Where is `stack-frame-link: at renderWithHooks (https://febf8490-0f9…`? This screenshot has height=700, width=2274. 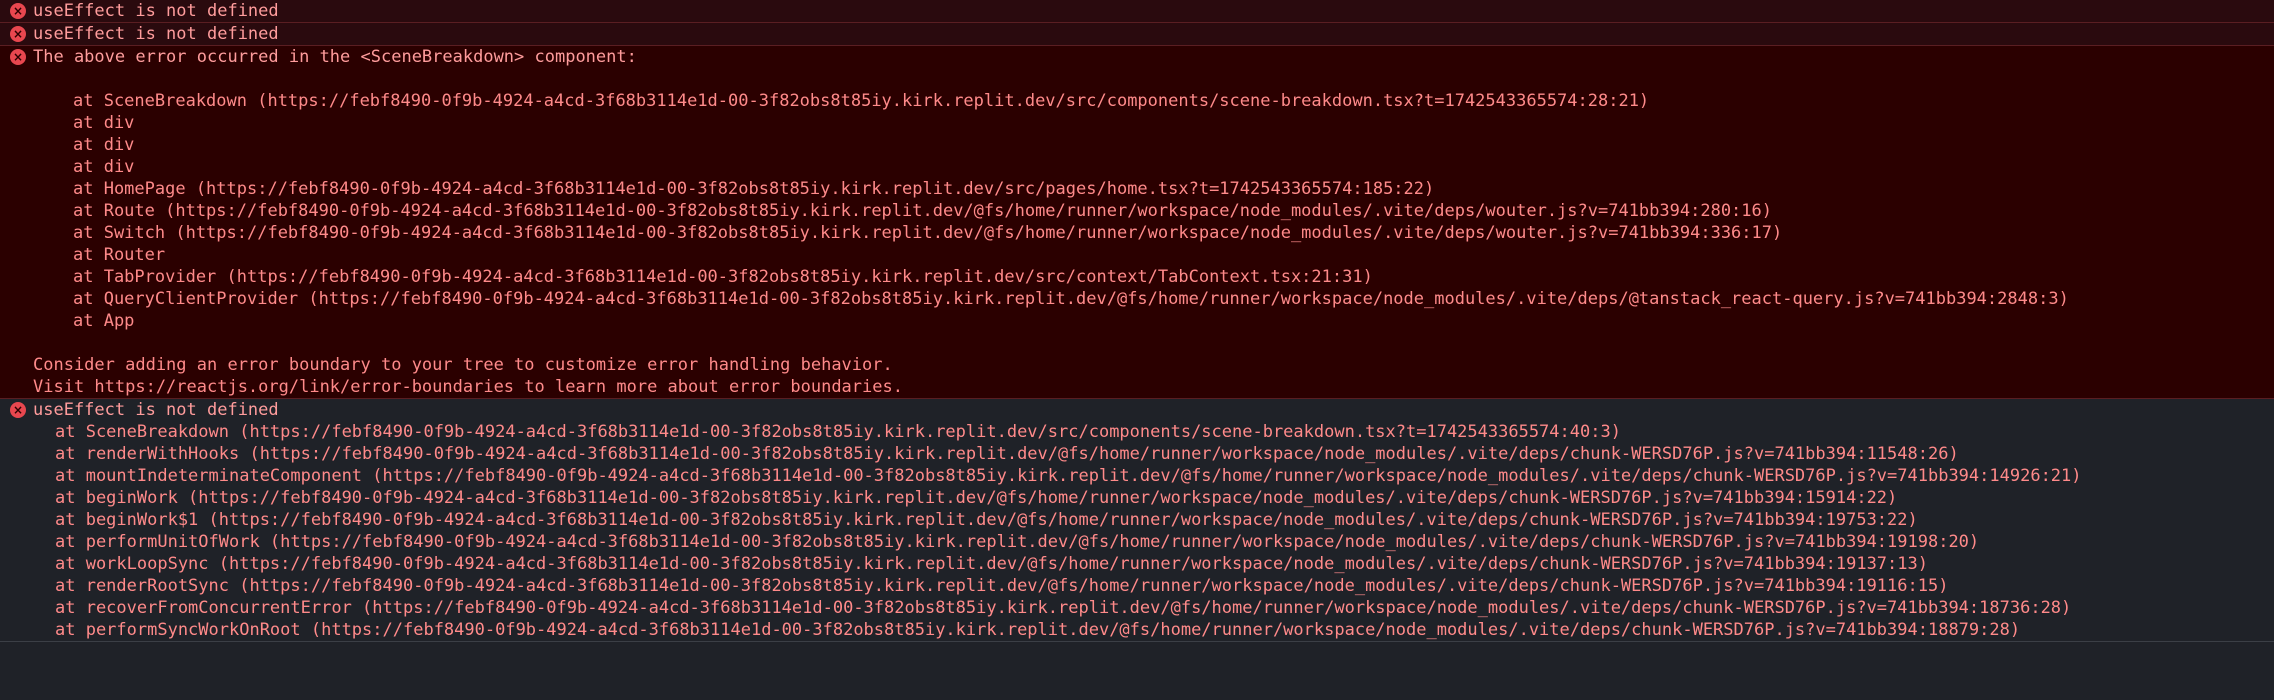
stack-frame-link: at renderWithHooks (https://febf8490-0f9… is located at coordinates (1137, 454).